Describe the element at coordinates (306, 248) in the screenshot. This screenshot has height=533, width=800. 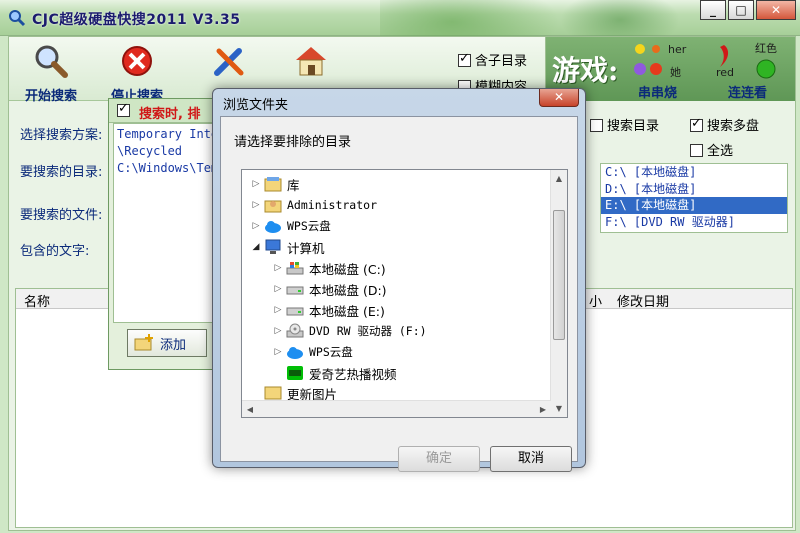
I see `tree-item-label: 计算机` at that location.